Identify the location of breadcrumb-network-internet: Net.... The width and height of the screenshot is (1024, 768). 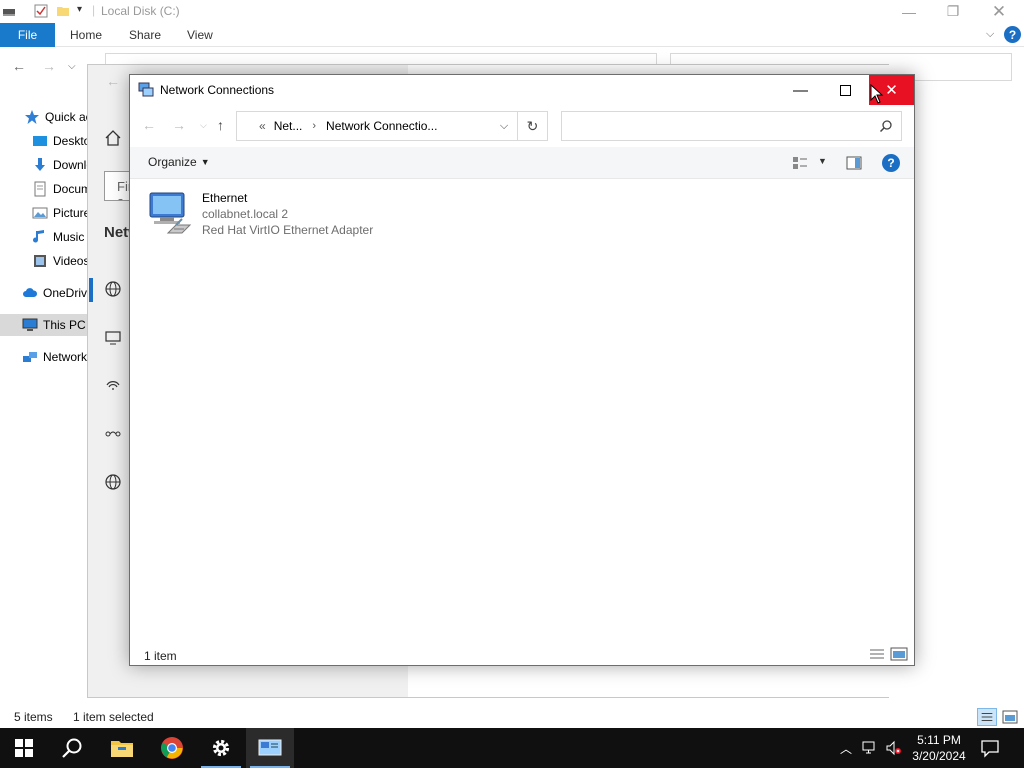
(288, 126).